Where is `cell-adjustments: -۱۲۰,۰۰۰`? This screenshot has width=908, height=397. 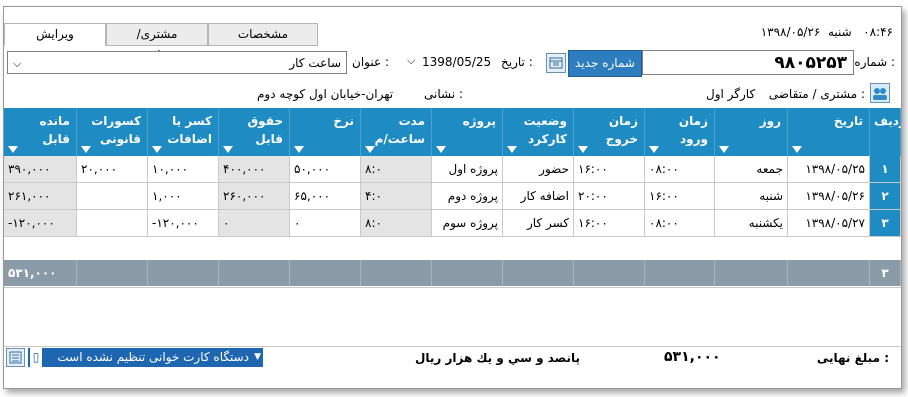
cell-adjustments: -۱۲۰,۰۰۰ is located at coordinates (183, 223).